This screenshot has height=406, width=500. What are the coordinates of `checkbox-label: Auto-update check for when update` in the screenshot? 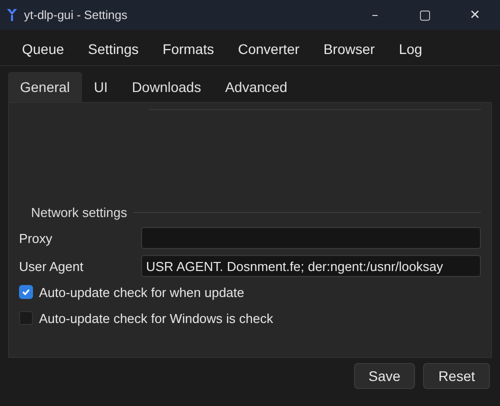 It's located at (141, 292).